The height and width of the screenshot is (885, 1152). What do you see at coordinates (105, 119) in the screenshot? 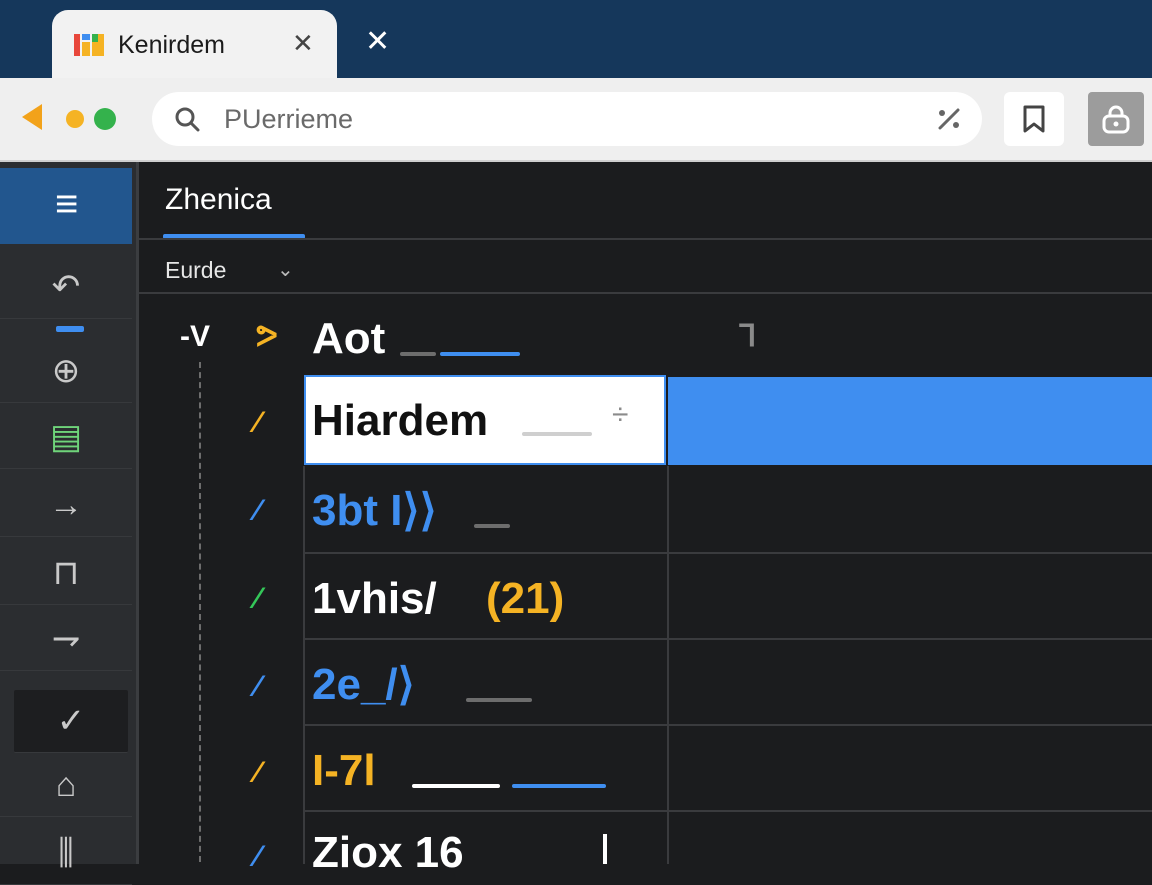
I see `extension-icon` at bounding box center [105, 119].